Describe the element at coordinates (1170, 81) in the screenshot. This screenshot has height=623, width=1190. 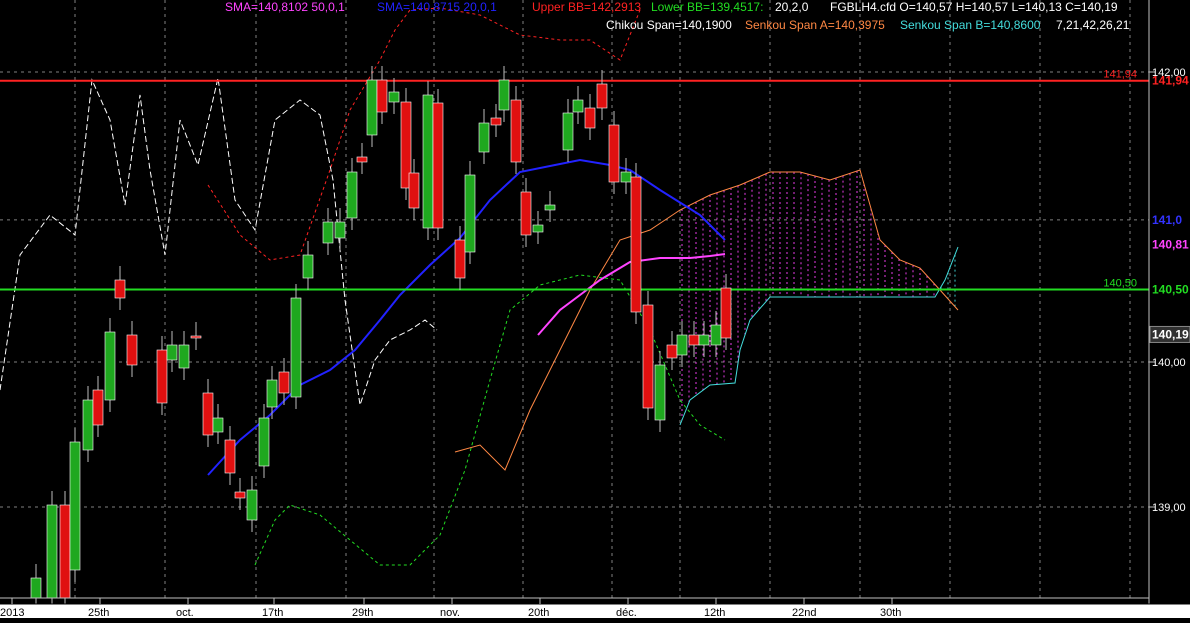
I see `price-axis-label: 141,94` at that location.